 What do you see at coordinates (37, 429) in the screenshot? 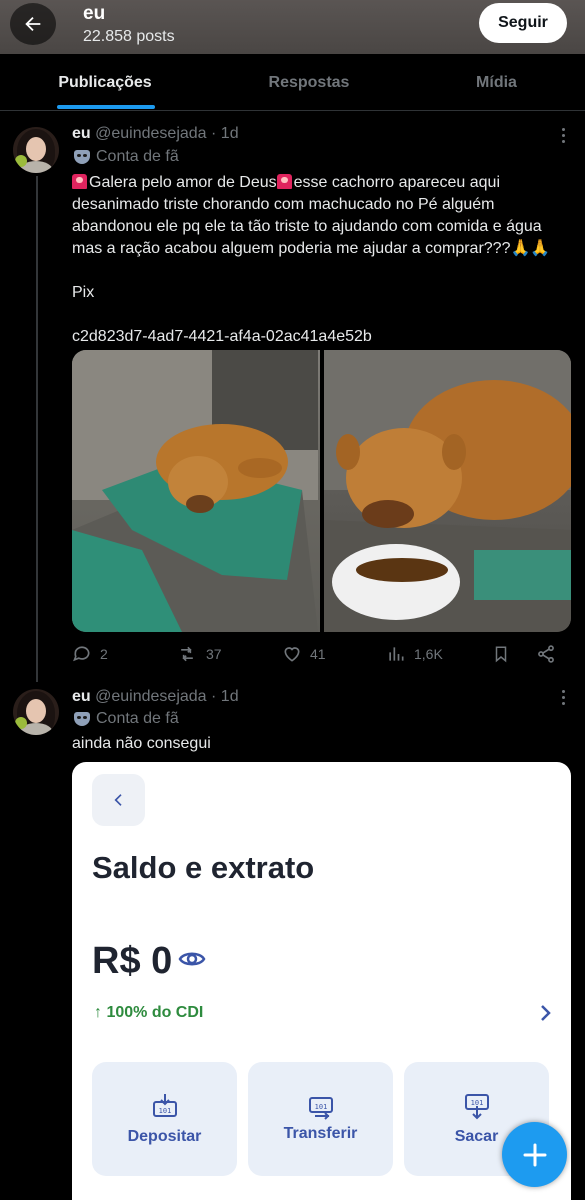
I see `thread-line` at bounding box center [37, 429].